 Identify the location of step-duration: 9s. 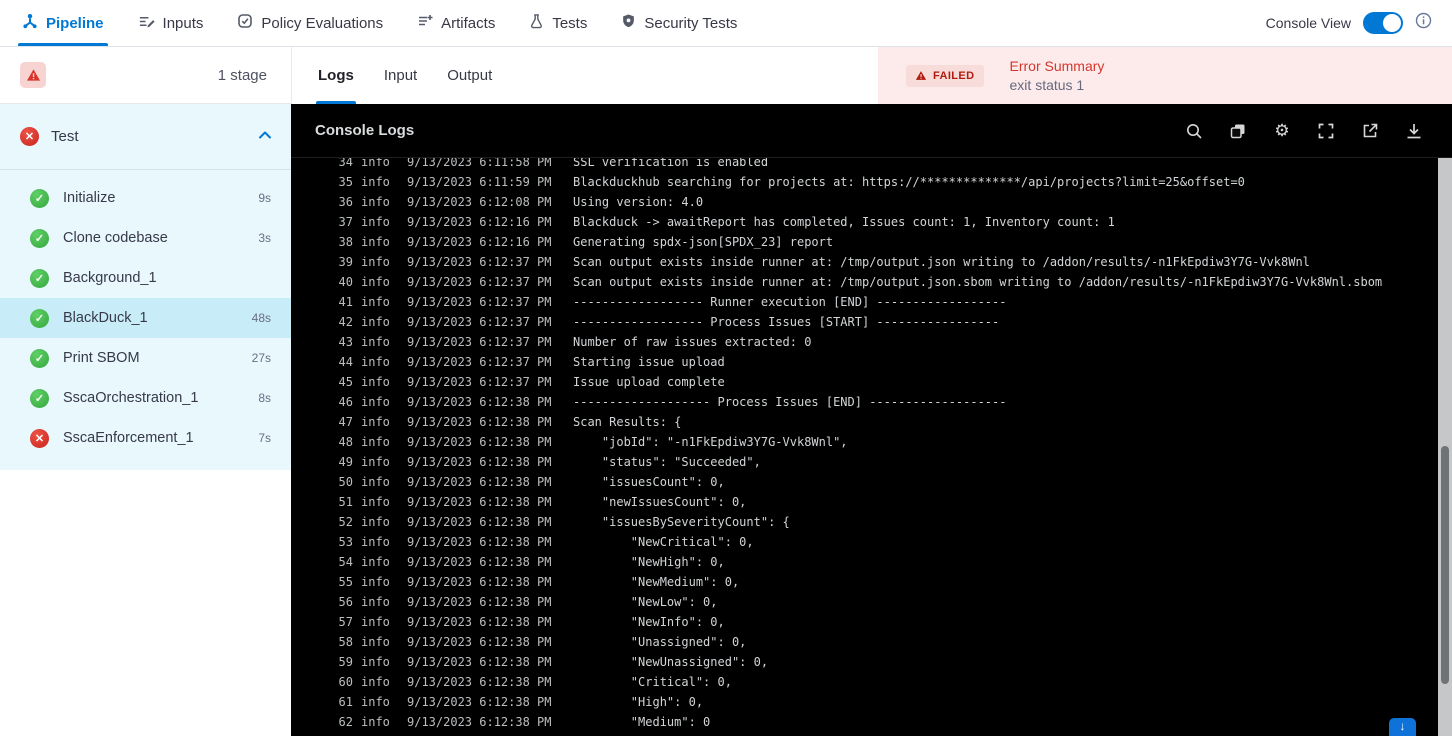
(264, 198).